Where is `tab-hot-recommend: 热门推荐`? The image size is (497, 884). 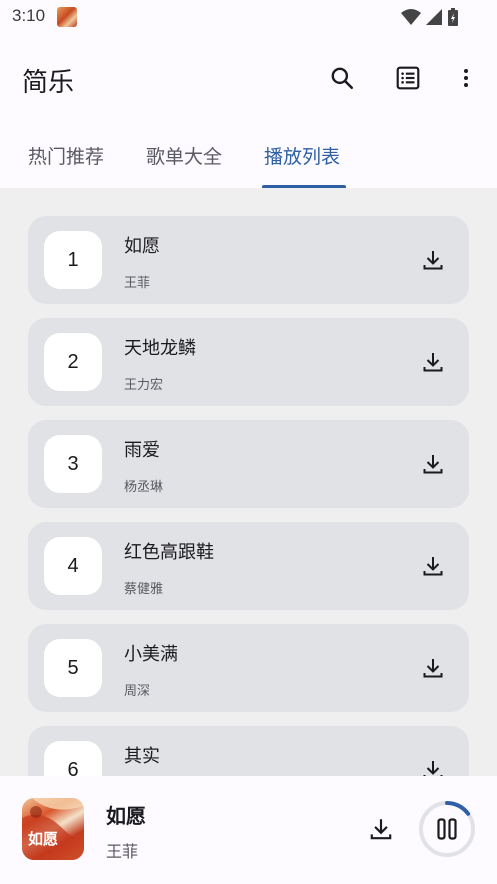 tab-hot-recommend: 热门推荐 is located at coordinates (66, 155).